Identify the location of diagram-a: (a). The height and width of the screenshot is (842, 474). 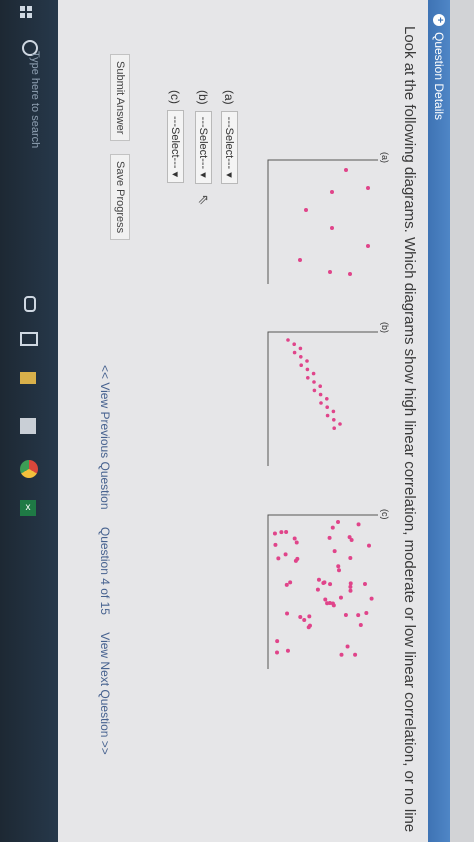
(325, 220).